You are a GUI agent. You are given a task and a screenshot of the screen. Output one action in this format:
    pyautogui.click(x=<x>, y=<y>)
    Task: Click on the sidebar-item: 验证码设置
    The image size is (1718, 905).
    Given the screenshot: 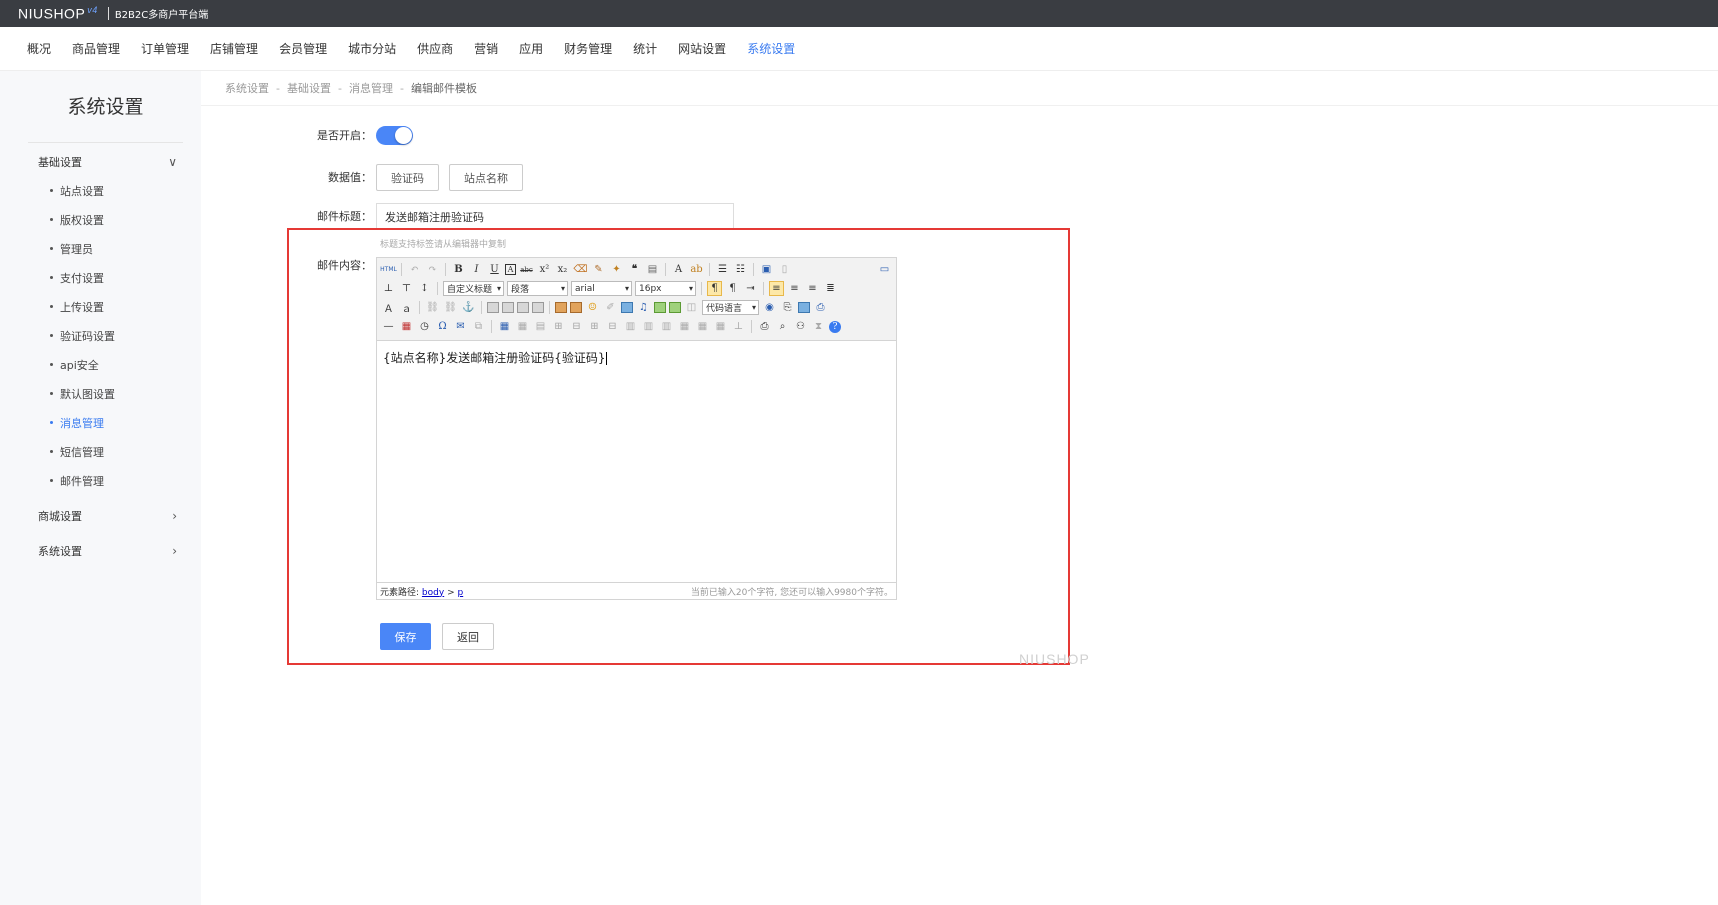 What is the action you would take?
    pyautogui.click(x=100, y=335)
    